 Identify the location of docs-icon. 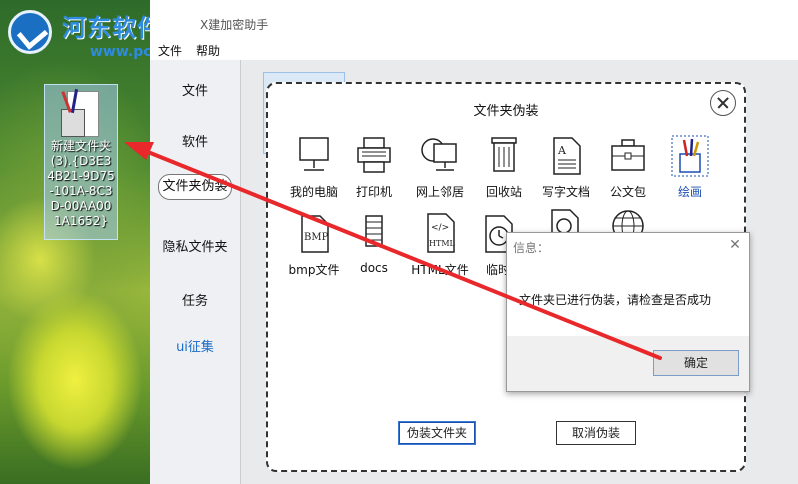
(374, 231).